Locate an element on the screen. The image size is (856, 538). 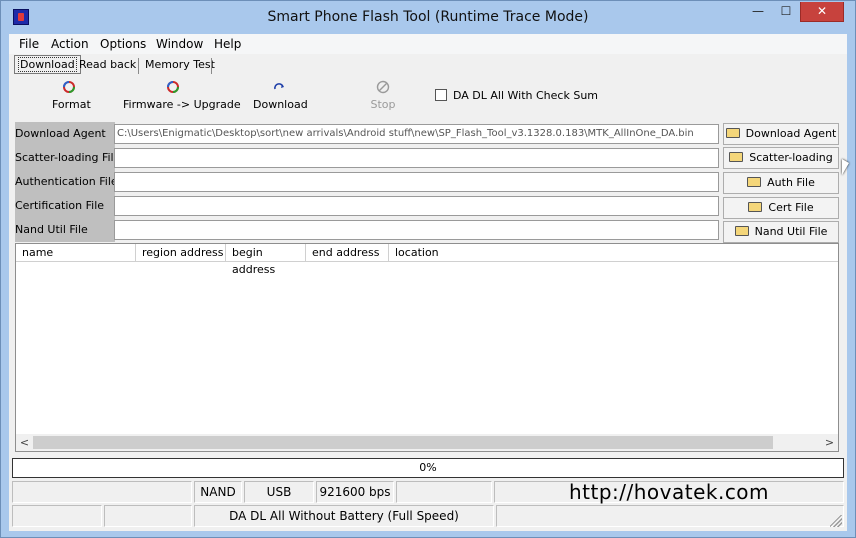
nand-field is located at coordinates (416, 230).